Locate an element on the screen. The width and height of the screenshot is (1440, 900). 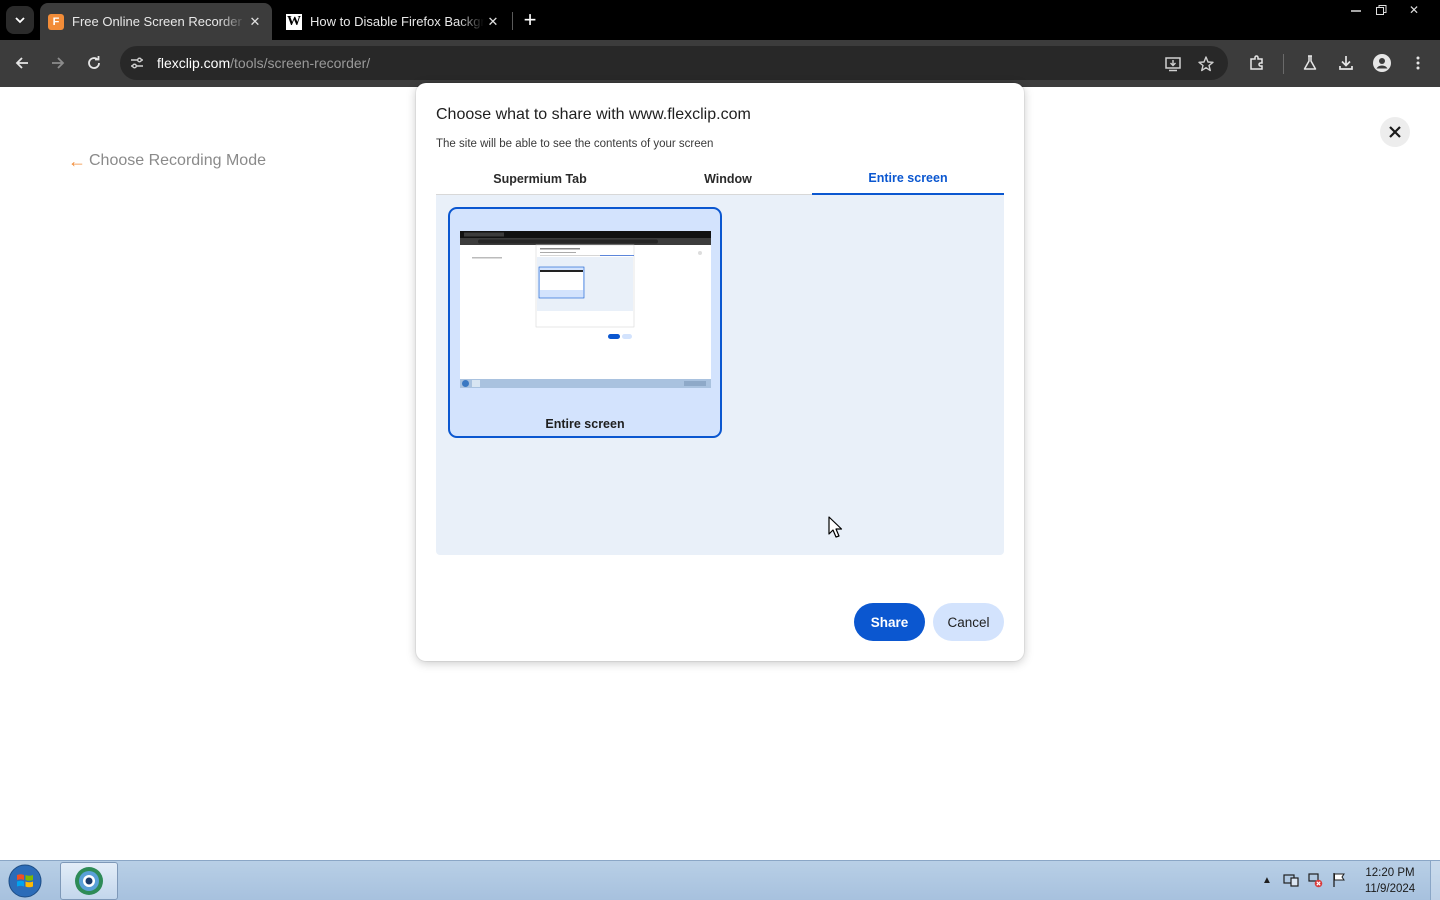
start-button is located at coordinates (25, 881).